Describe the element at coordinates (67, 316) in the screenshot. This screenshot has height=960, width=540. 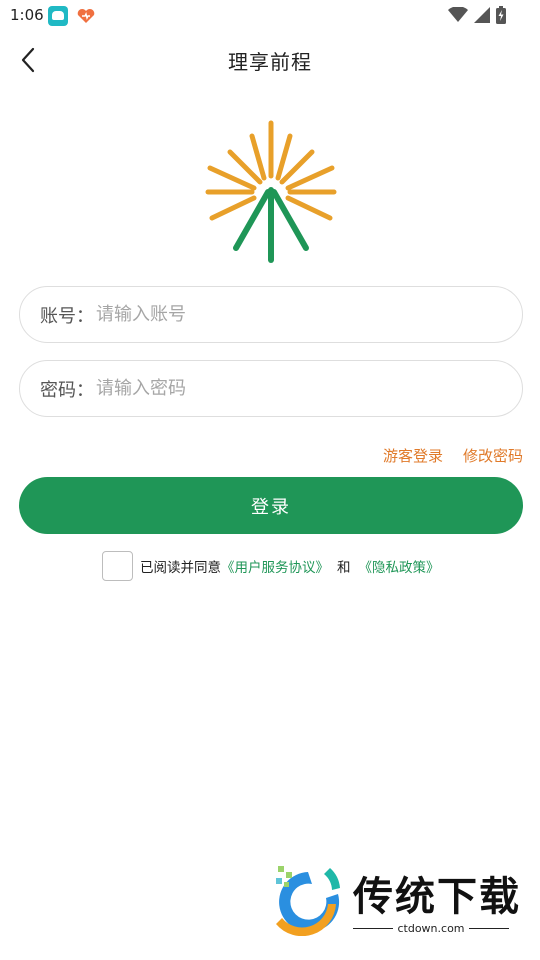
I see `account-label: 账号：` at that location.